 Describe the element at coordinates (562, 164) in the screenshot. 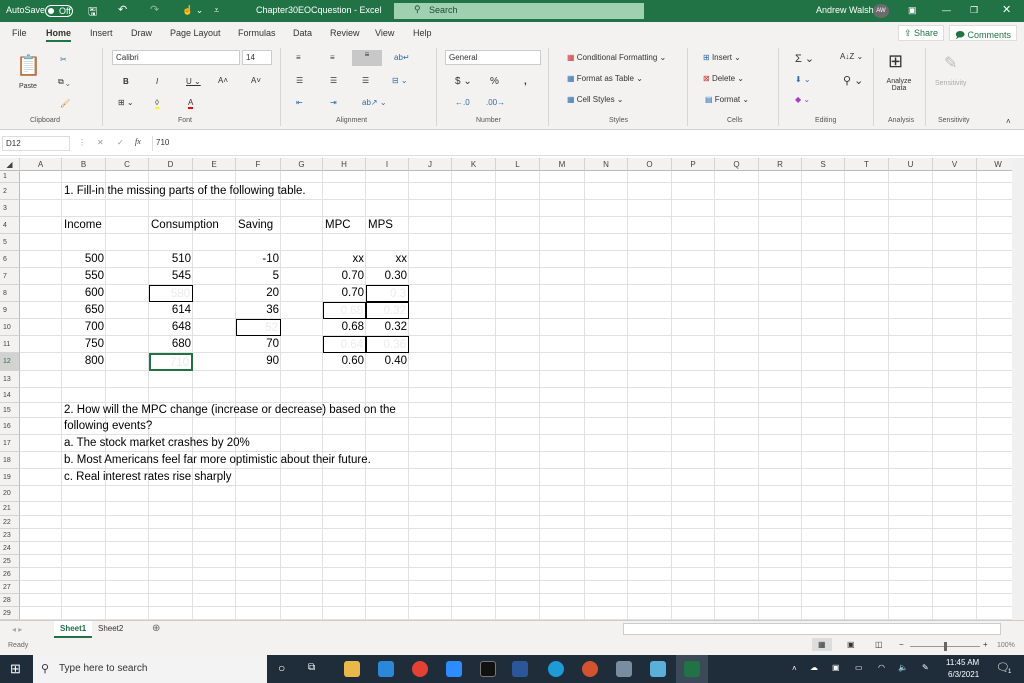

I see `column-header: M` at that location.